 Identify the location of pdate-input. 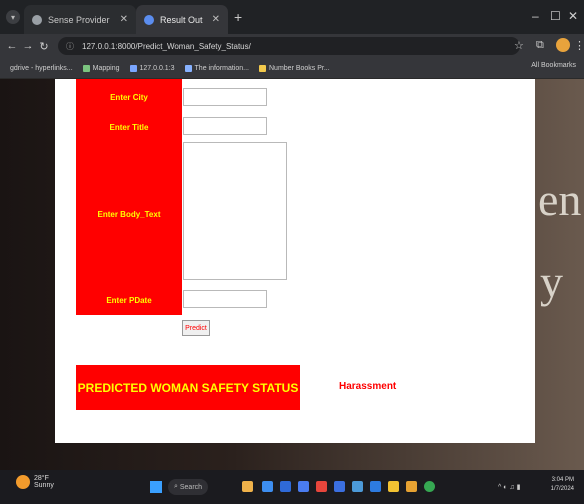
(225, 299).